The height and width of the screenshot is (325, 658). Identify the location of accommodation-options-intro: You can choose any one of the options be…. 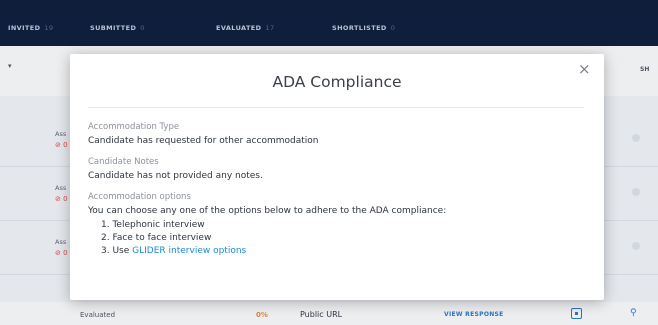
(267, 211).